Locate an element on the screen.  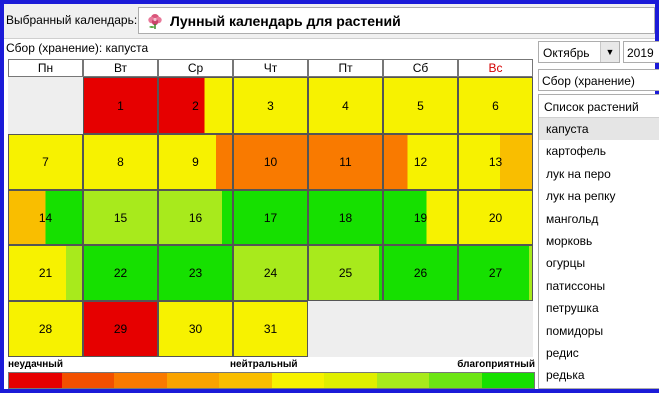
day-cell: 20 is located at coordinates (495, 217).